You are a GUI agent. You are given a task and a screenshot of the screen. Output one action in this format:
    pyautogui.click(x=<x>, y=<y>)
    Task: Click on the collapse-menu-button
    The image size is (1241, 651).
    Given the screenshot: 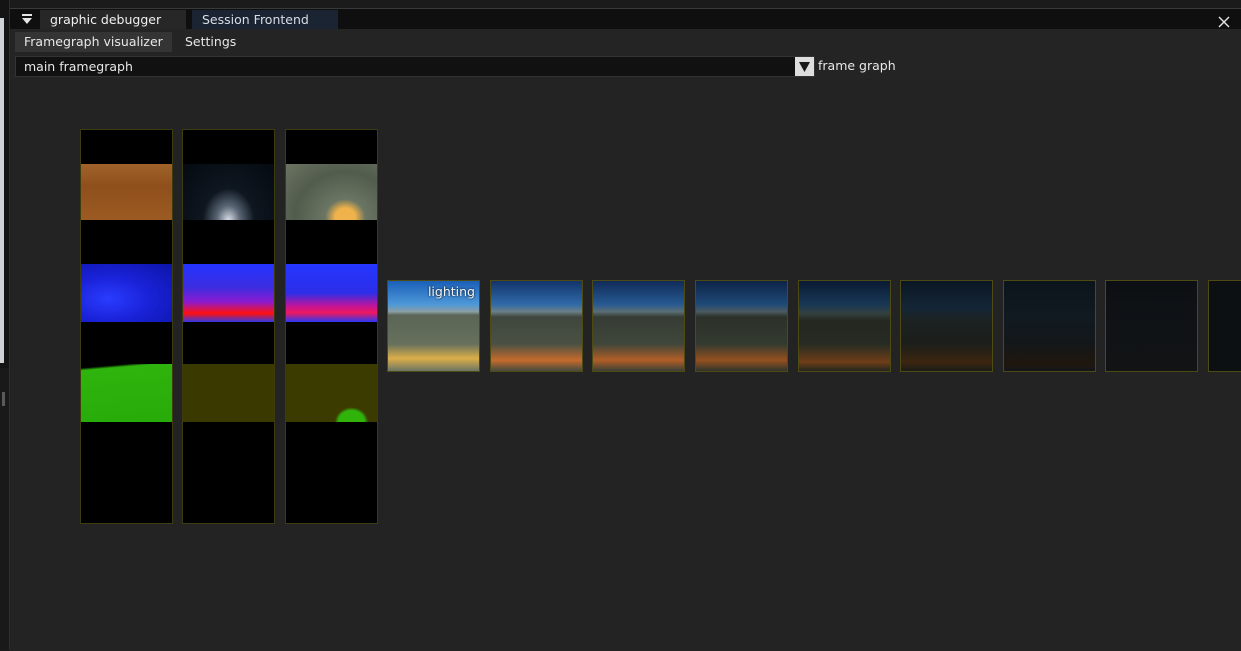 What is the action you would take?
    pyautogui.click(x=27, y=19)
    